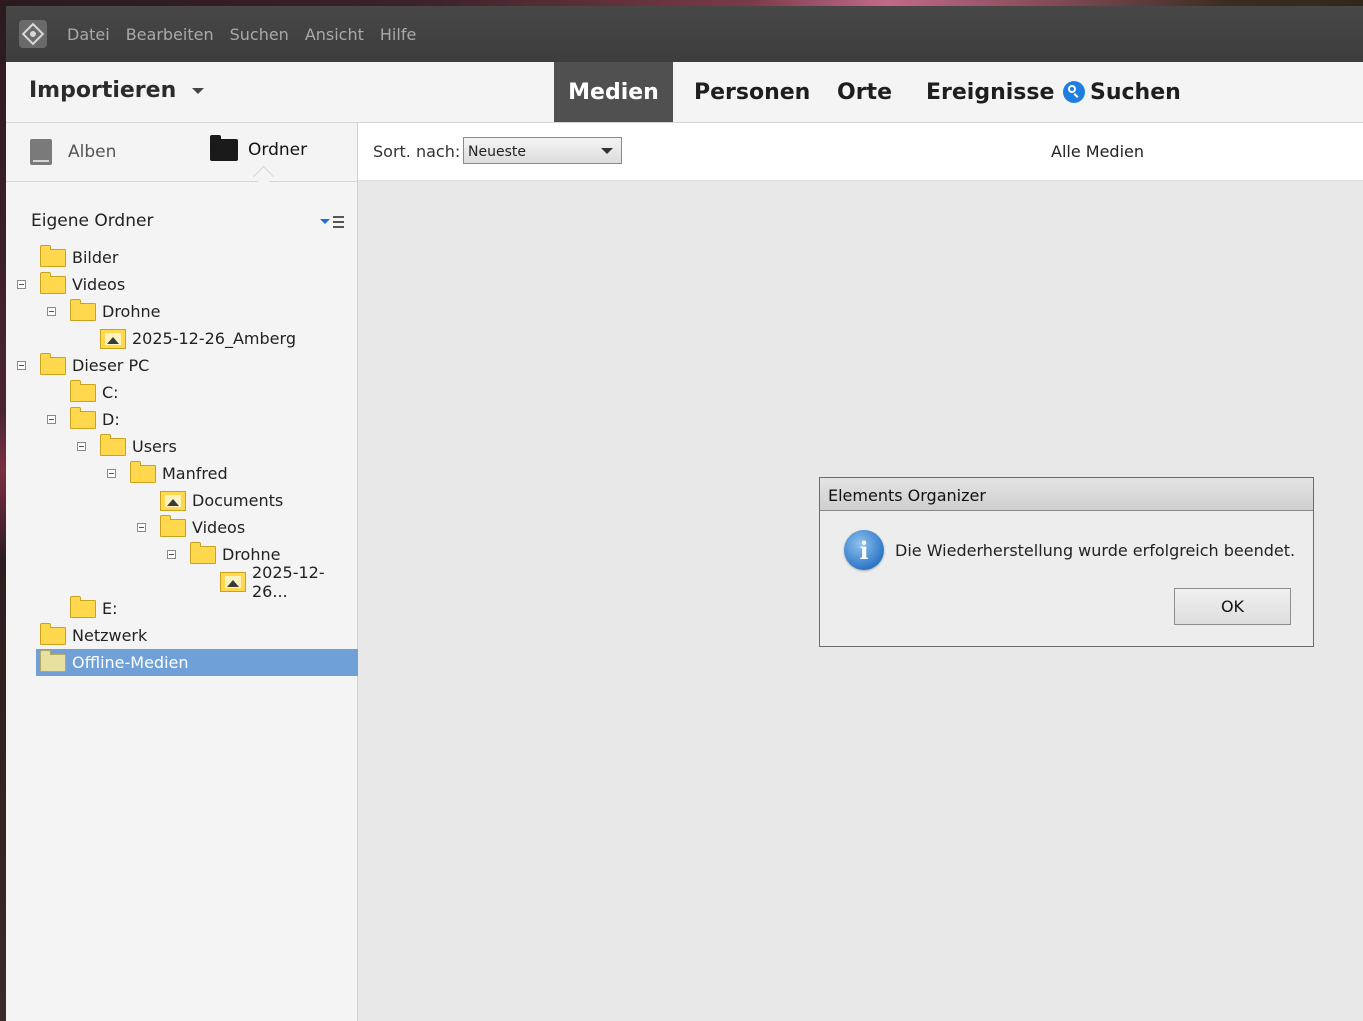 This screenshot has width=1363, height=1021. What do you see at coordinates (198, 662) in the screenshot?
I see `tree-item: Offline-Medien` at bounding box center [198, 662].